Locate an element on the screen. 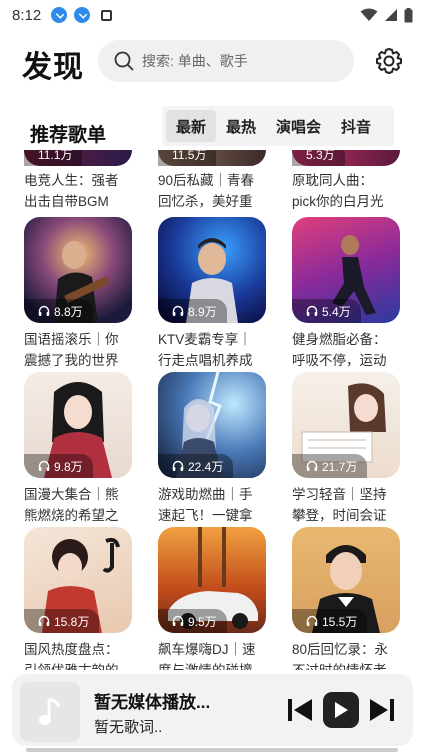 The height and width of the screenshot is (756, 425). playlist-cover: 21.7万 is located at coordinates (346, 425).